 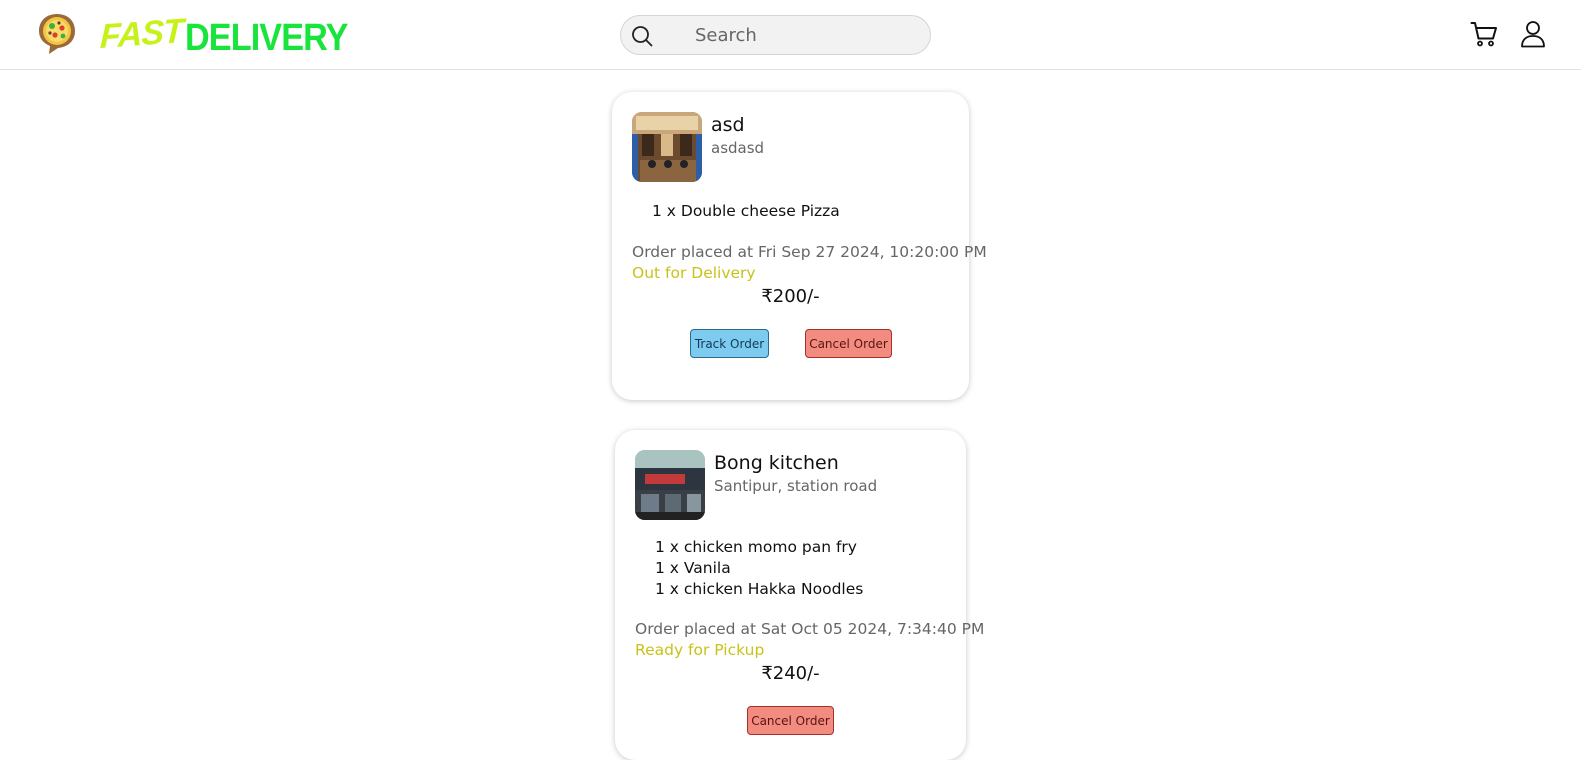 I want to click on order-price: ₹200/-, so click(x=790, y=296).